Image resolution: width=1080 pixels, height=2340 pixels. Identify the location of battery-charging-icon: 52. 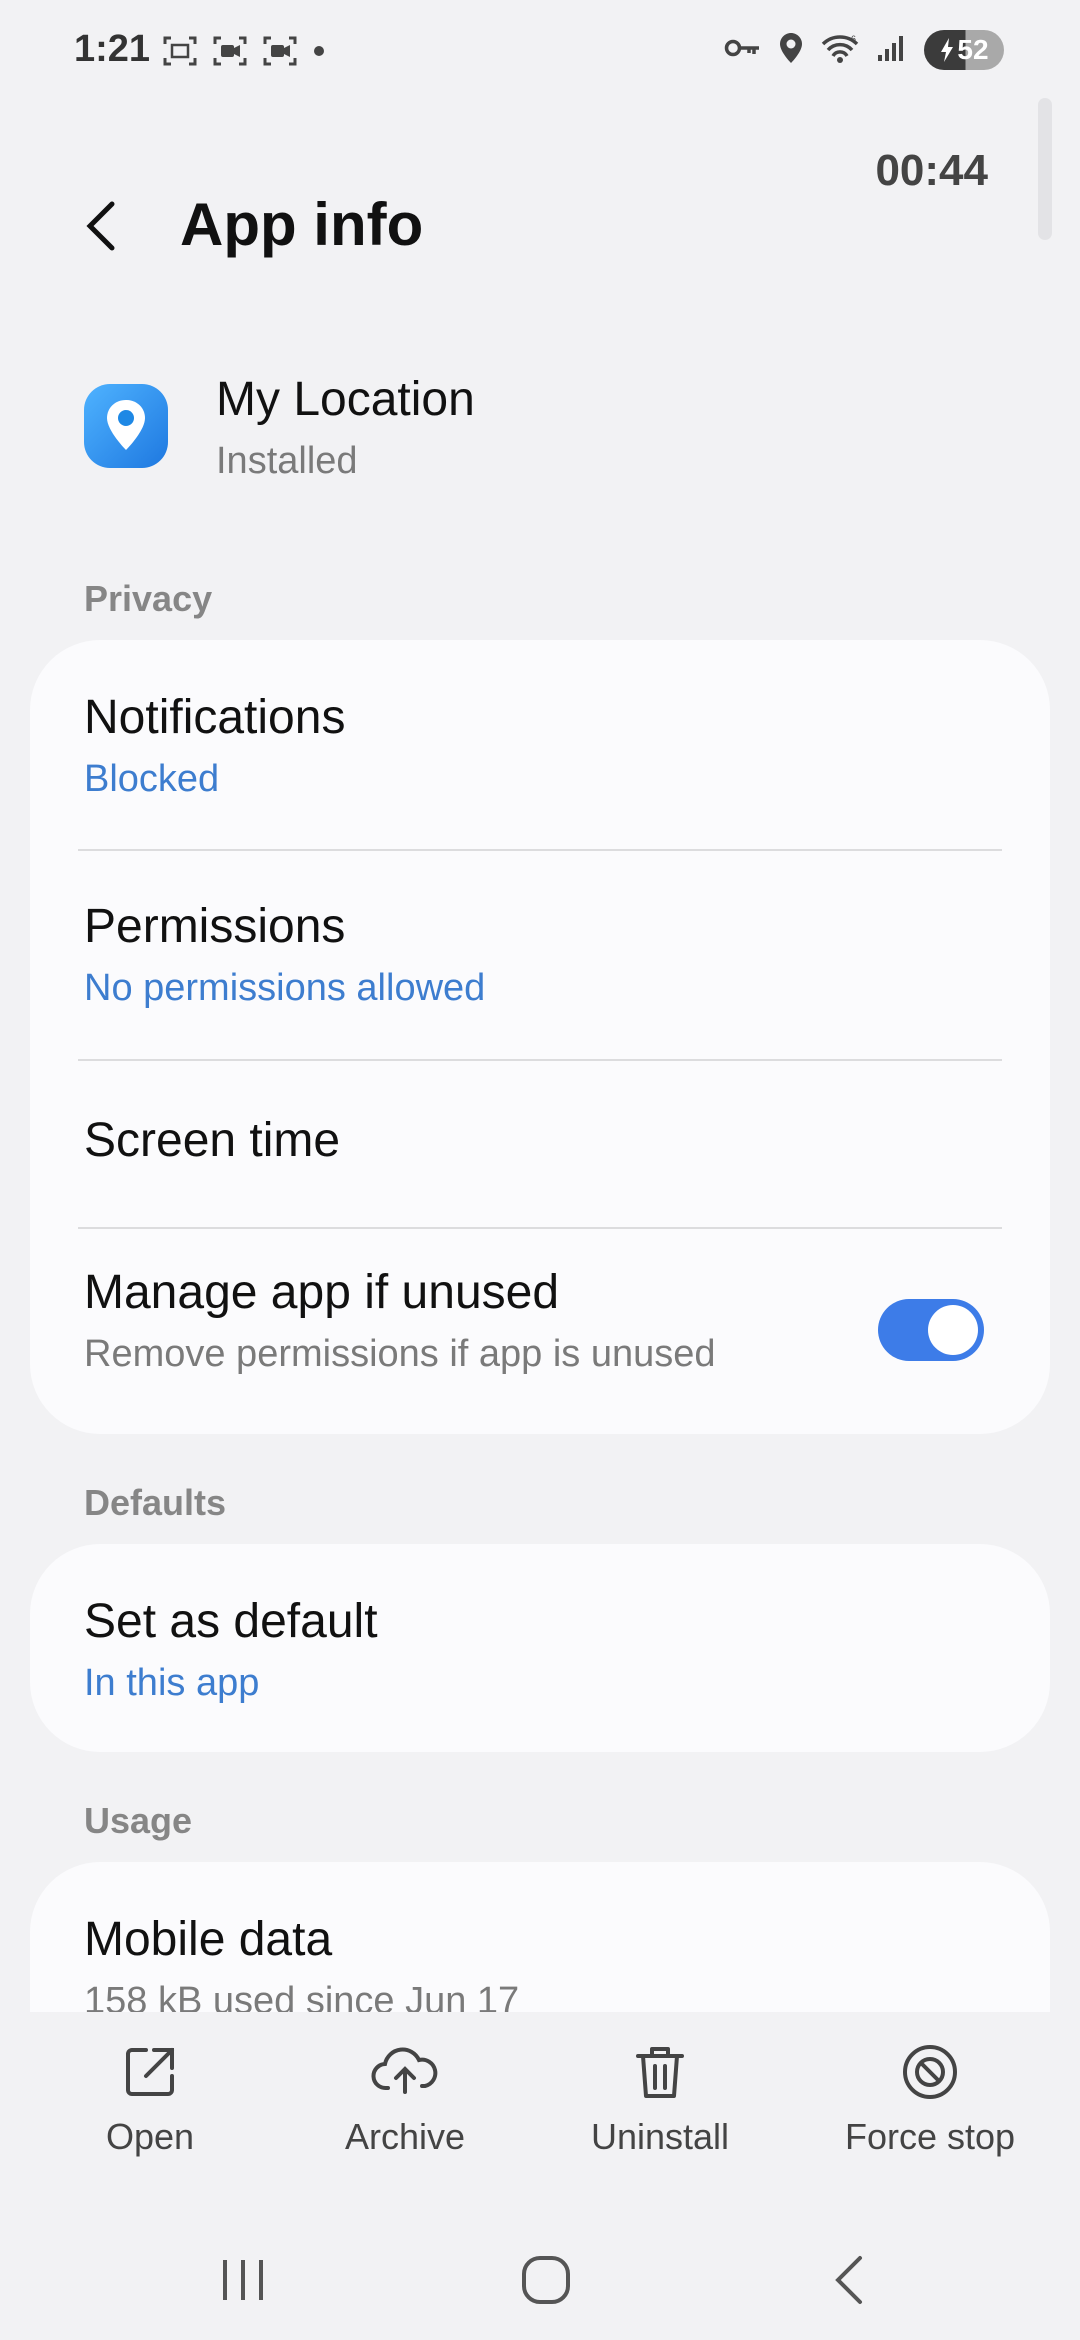
(964, 50).